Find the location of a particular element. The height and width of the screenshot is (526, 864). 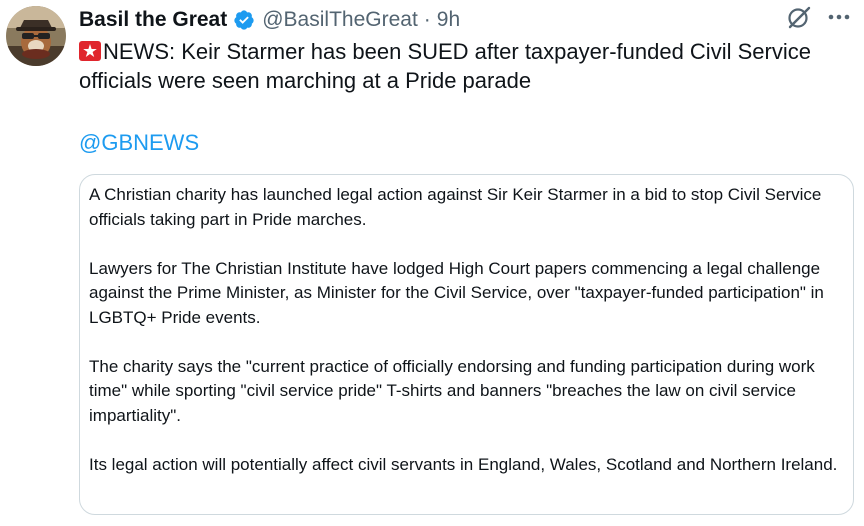

avatar is located at coordinates (36, 36).